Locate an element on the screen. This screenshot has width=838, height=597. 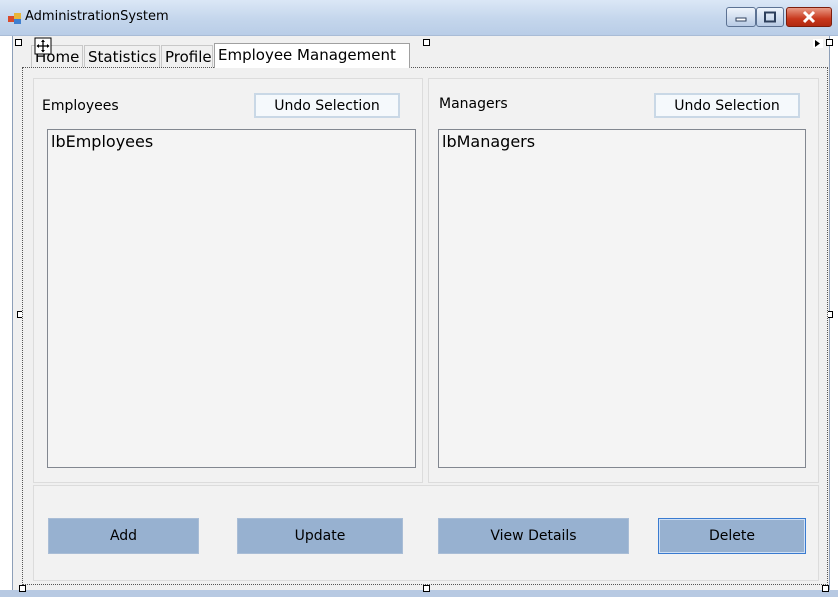
update-button: Update is located at coordinates (320, 536).